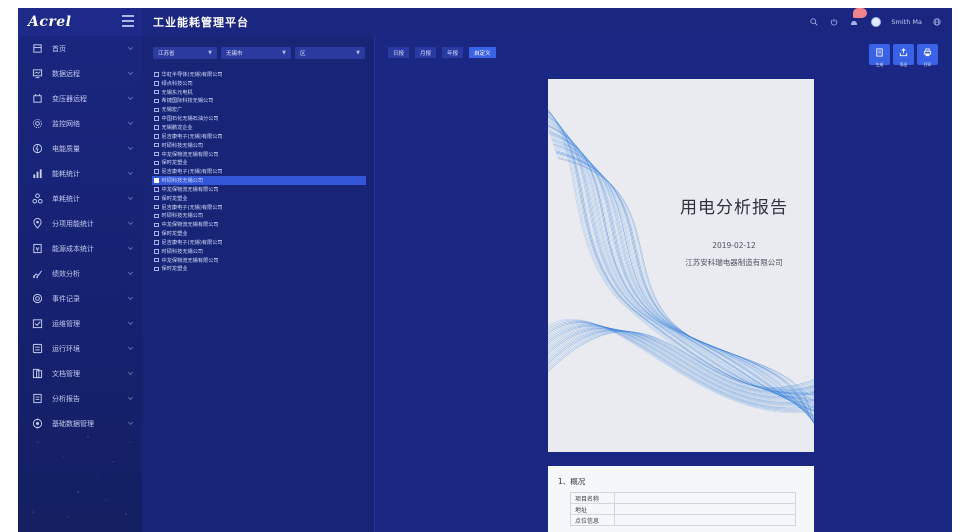 The height and width of the screenshot is (532, 960). Describe the element at coordinates (37, 299) in the screenshot. I see `event-icon` at that location.